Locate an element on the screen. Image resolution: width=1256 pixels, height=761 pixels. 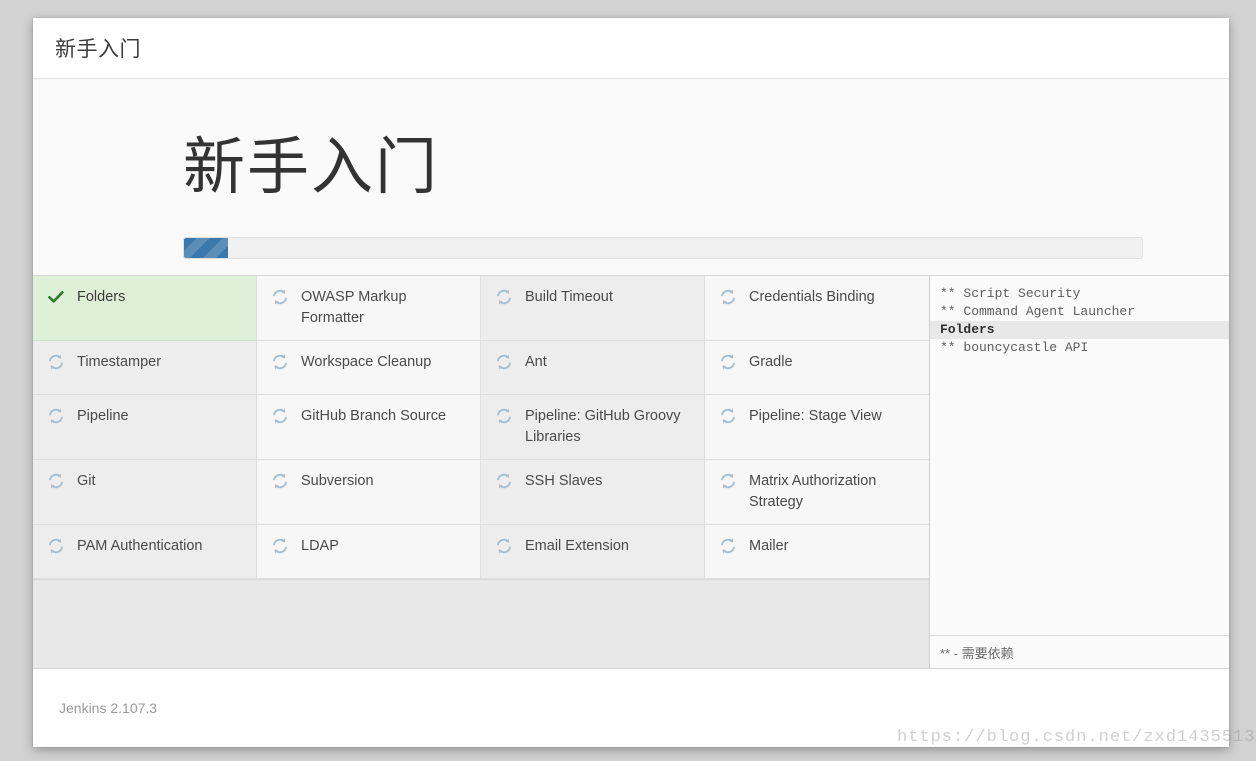
install-progress-bar is located at coordinates (663, 248).